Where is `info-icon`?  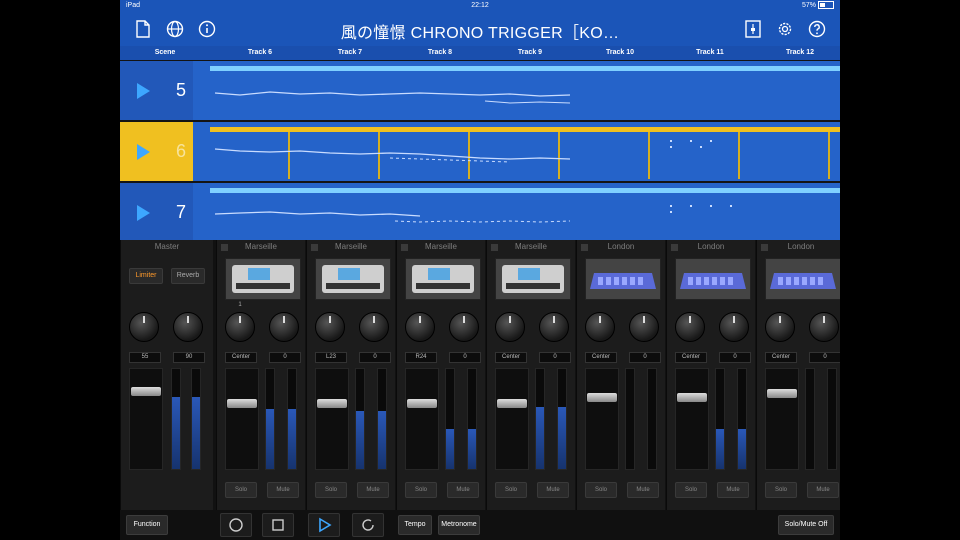
info-icon is located at coordinates (207, 29).